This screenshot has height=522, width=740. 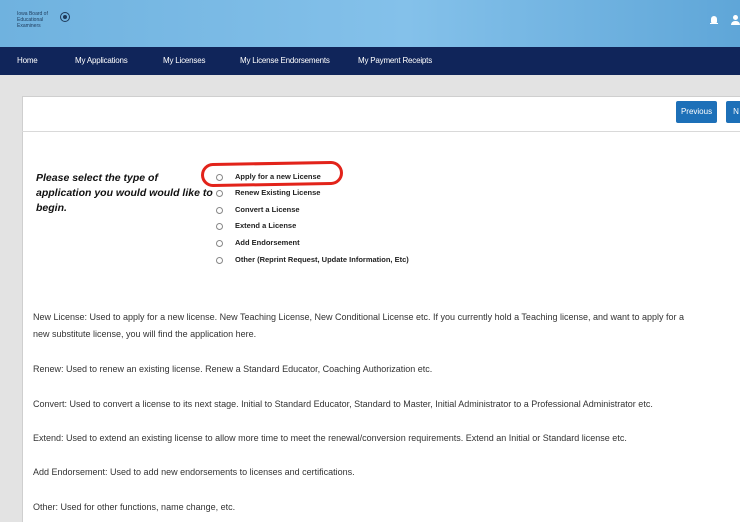 I want to click on nav-my-payment-receipts: My Payment Receipts, so click(x=395, y=60).